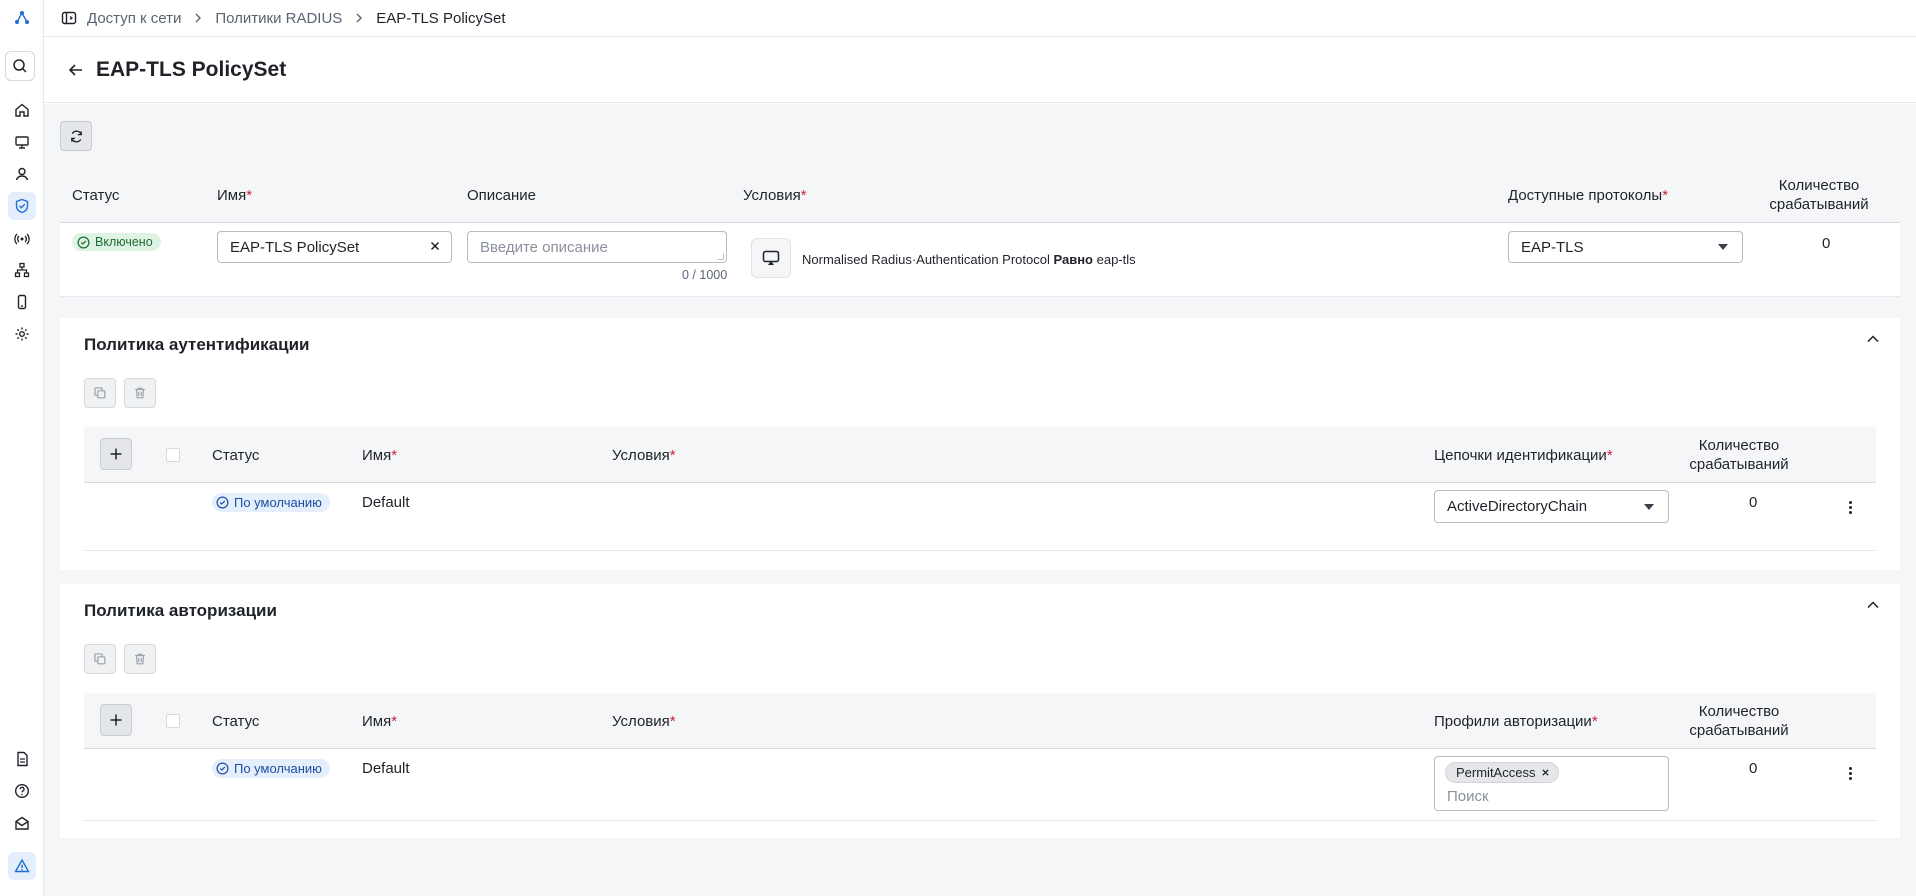 The width and height of the screenshot is (1916, 896). I want to click on search-placeholder: Поиск, so click(1467, 796).